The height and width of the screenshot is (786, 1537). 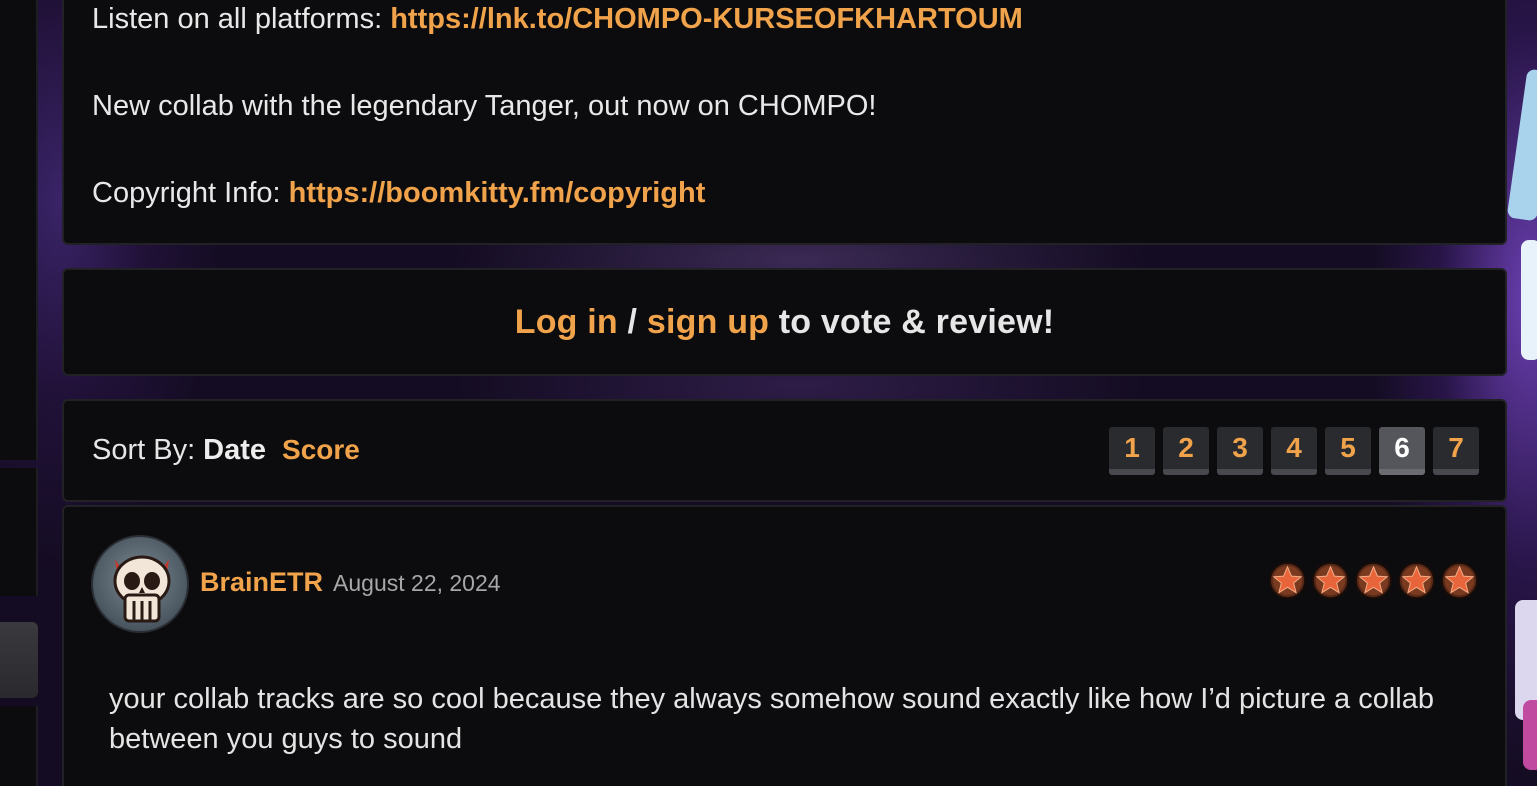 I want to click on left-sidebar, so click(x=19, y=393).